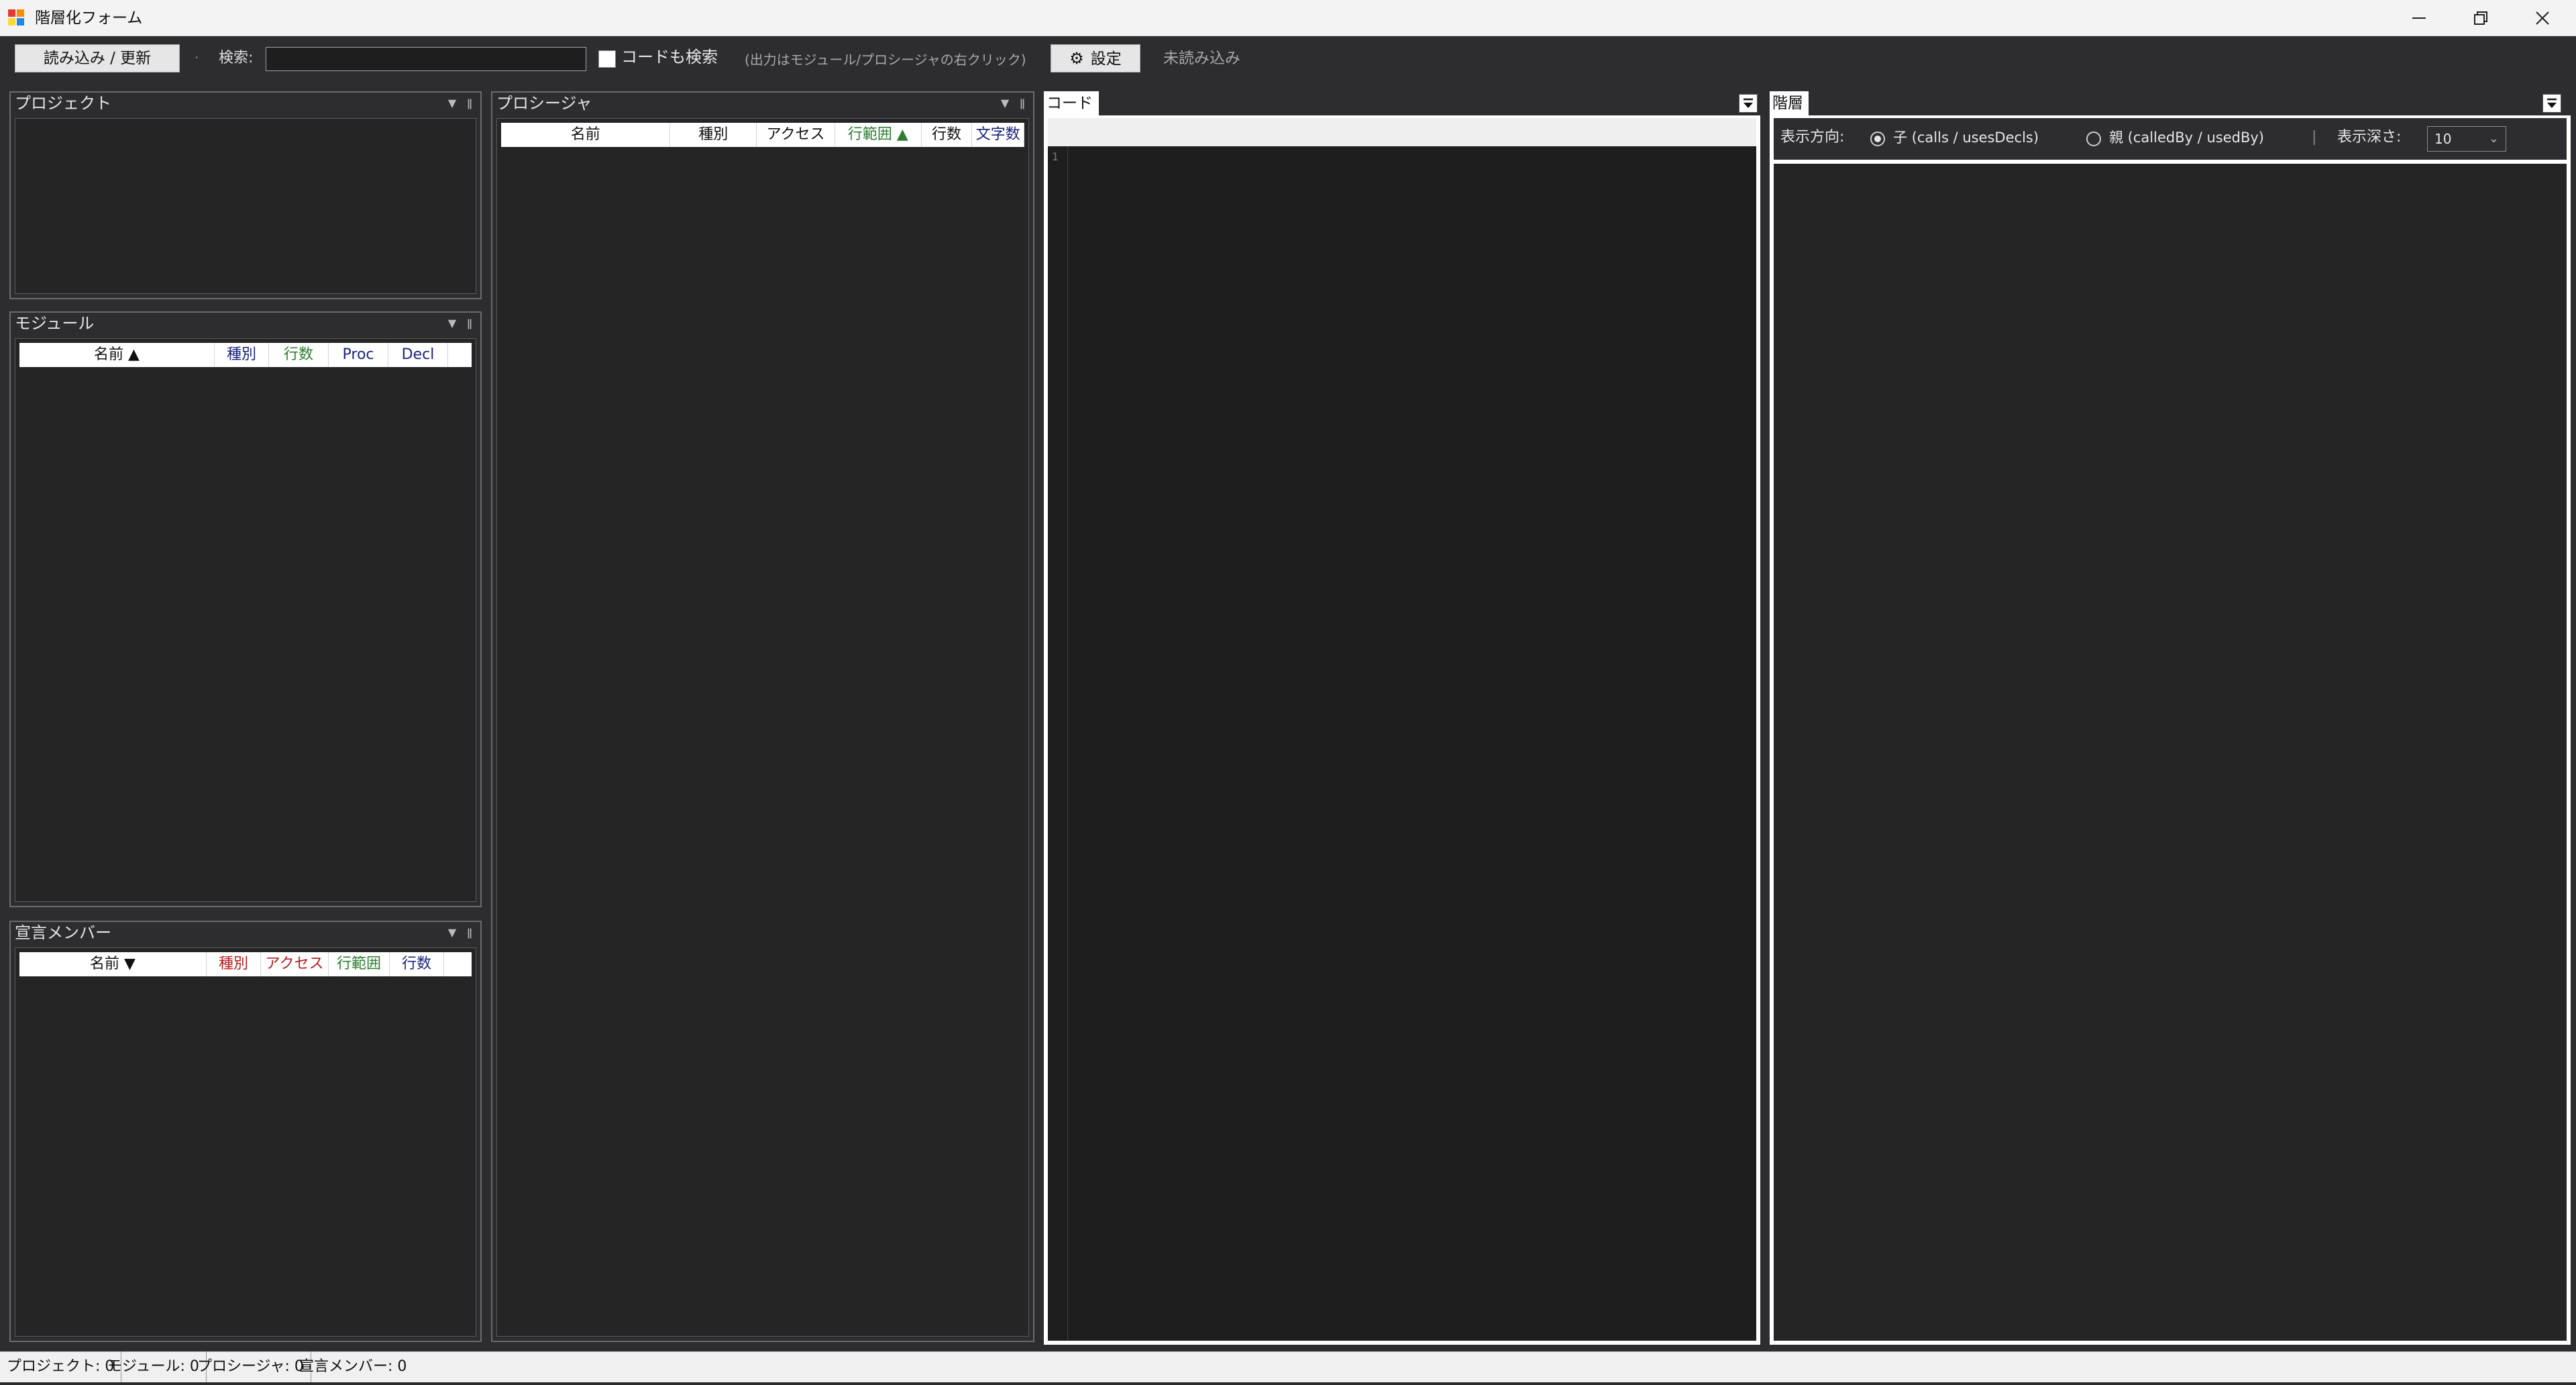  What do you see at coordinates (2369, 137) in the screenshot?
I see `depth-label: 表示深さ:` at bounding box center [2369, 137].